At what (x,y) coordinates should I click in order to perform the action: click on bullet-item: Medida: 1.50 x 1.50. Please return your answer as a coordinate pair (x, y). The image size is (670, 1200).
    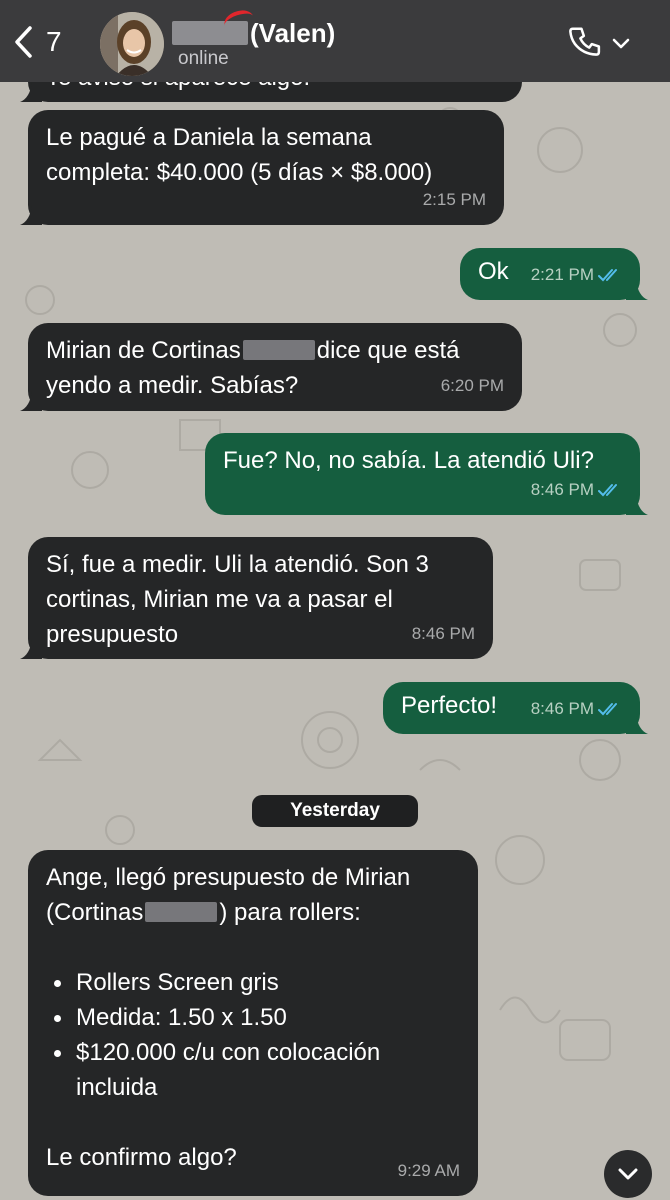
    Looking at the image, I should click on (257, 1017).